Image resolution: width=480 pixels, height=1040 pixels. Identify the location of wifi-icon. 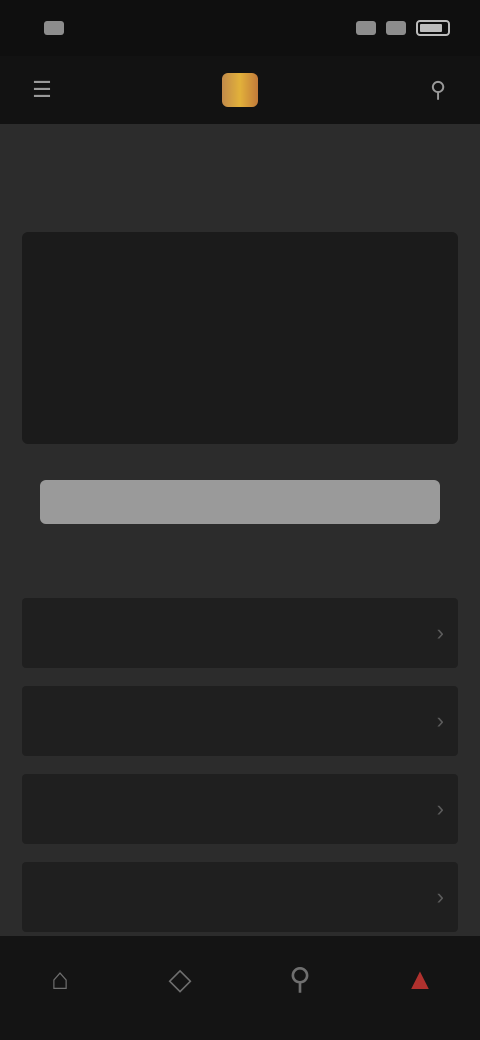
(396, 28).